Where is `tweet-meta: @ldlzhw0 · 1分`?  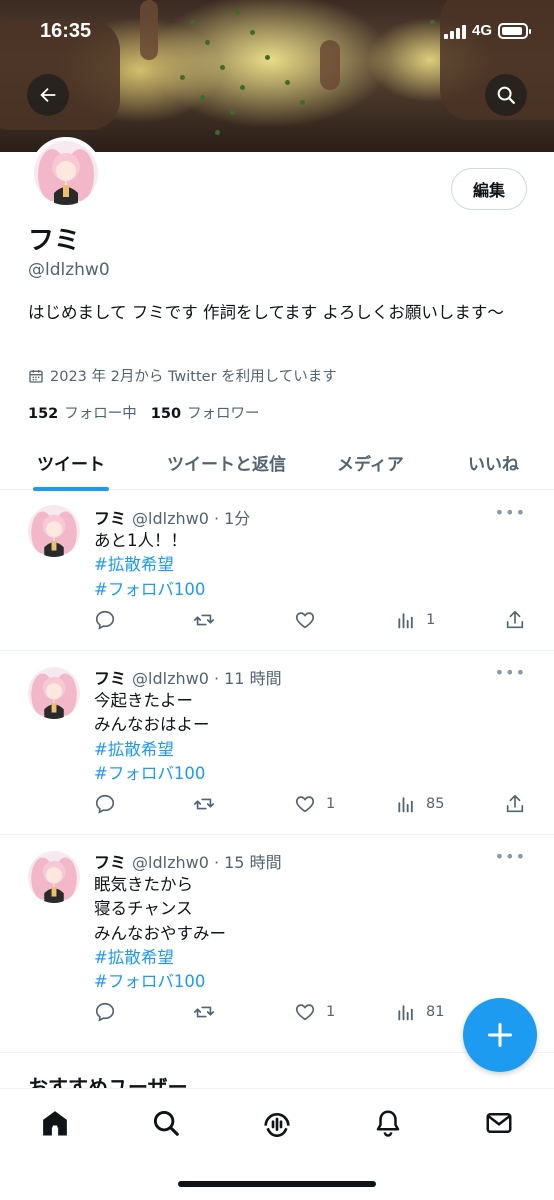 tweet-meta: @ldlzhw0 · 1分 is located at coordinates (191, 518).